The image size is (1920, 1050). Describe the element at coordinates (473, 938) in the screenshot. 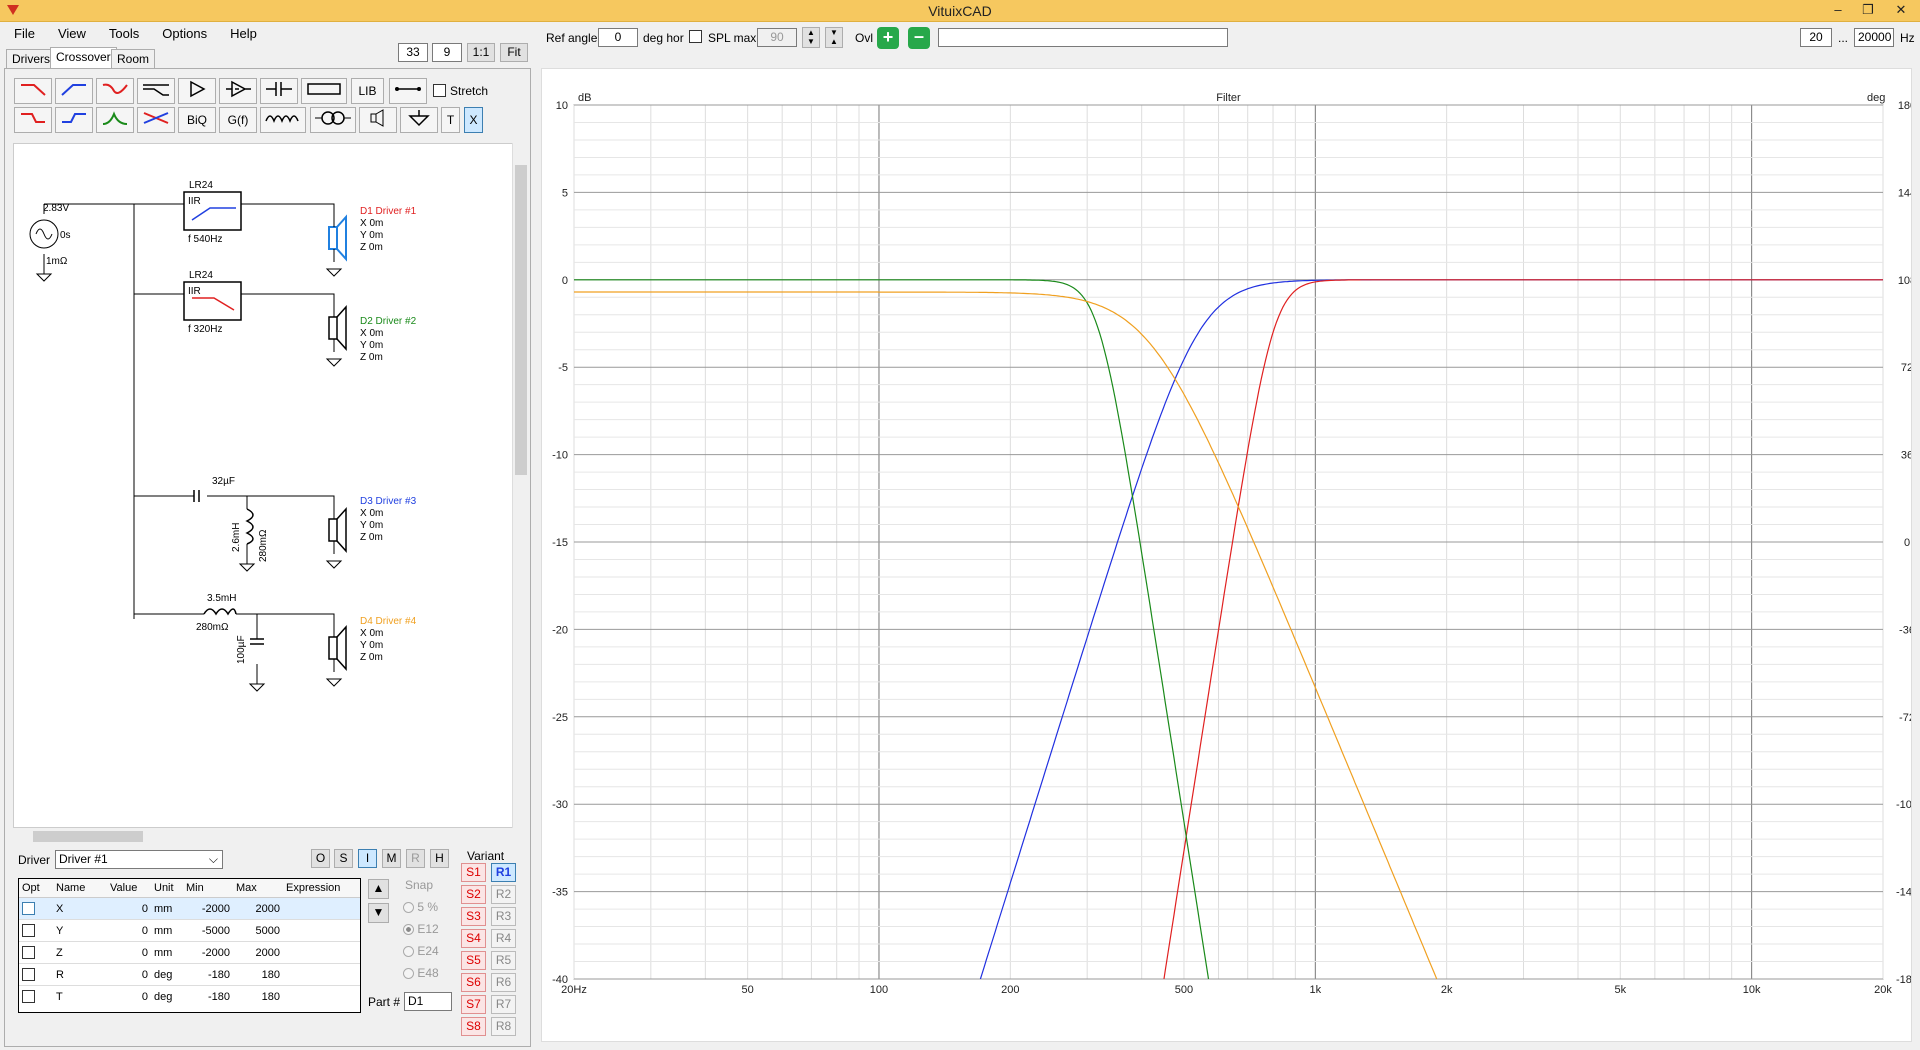

I see `variant-s4: S4` at that location.